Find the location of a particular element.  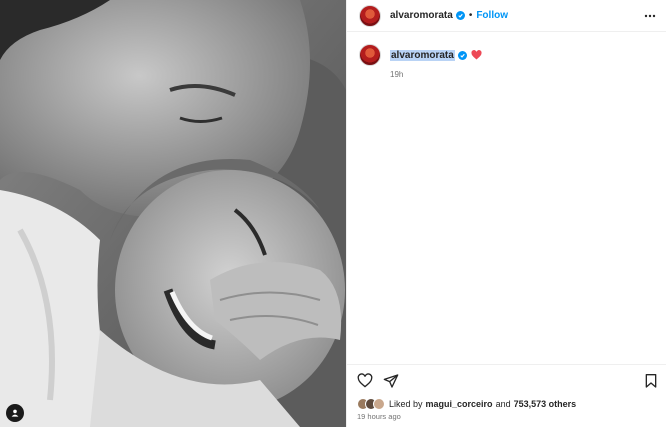

bookmark-icon is located at coordinates (651, 381).